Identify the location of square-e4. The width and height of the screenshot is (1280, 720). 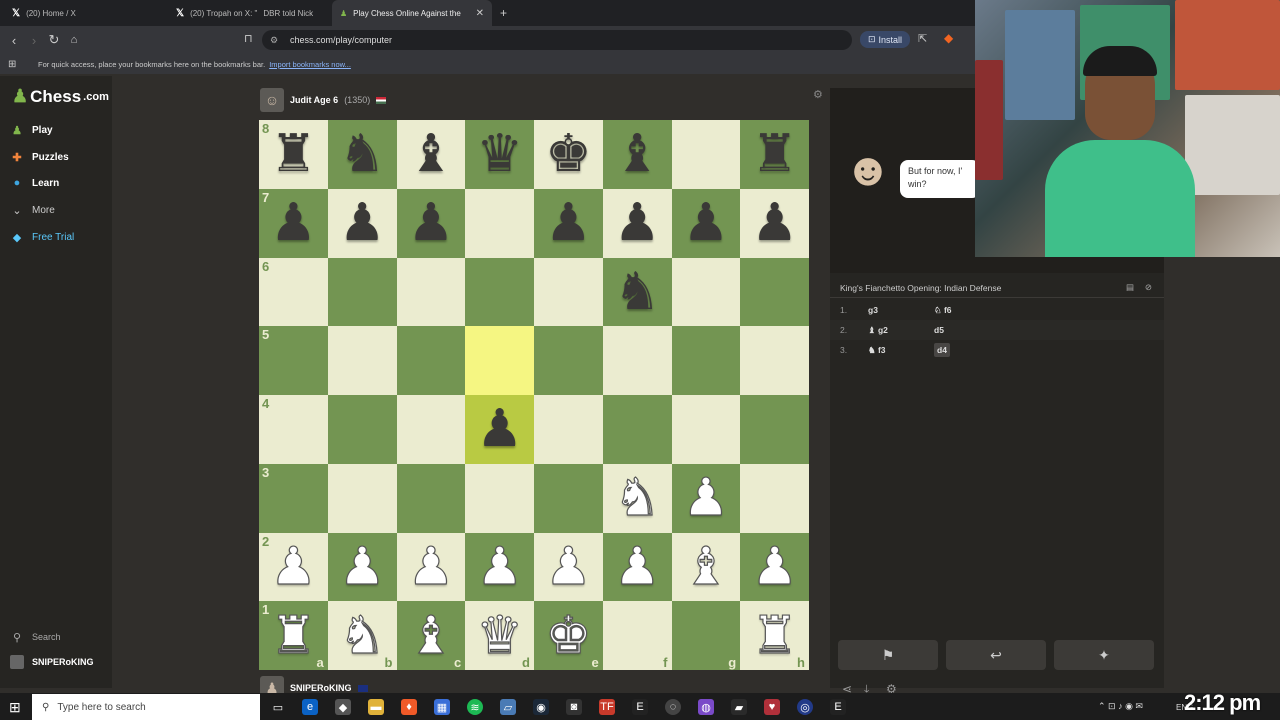
(568, 429).